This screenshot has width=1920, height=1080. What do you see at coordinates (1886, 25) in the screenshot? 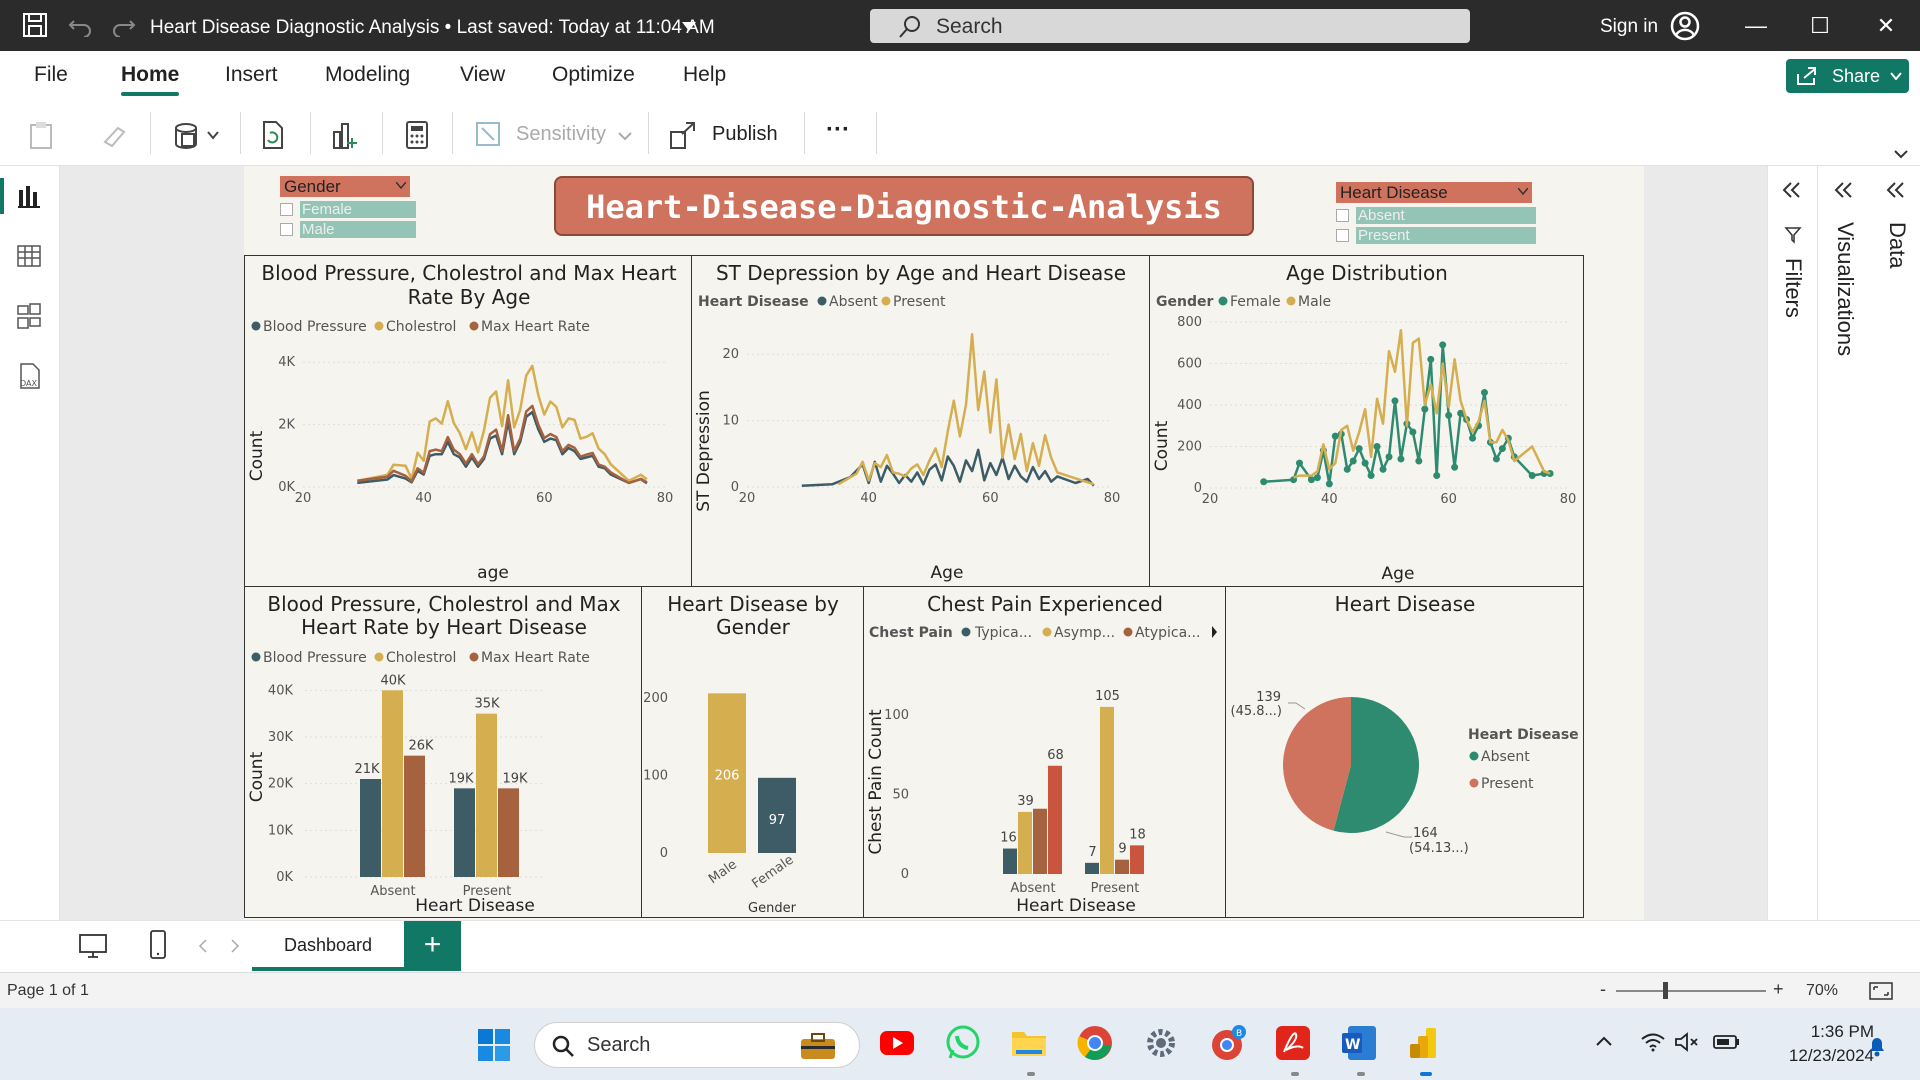
I see `close-button: ✕` at bounding box center [1886, 25].